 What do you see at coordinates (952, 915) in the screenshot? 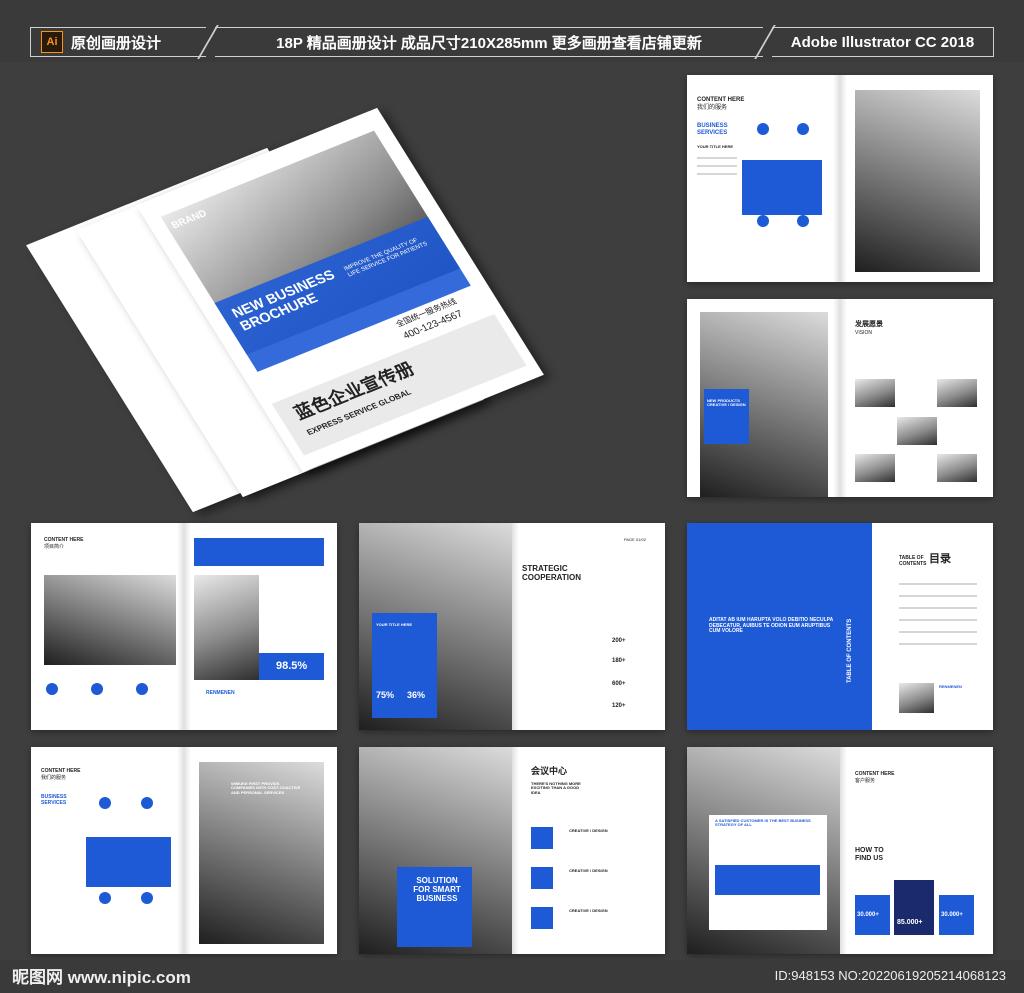
I see `stat-3: 30.000+` at bounding box center [952, 915].